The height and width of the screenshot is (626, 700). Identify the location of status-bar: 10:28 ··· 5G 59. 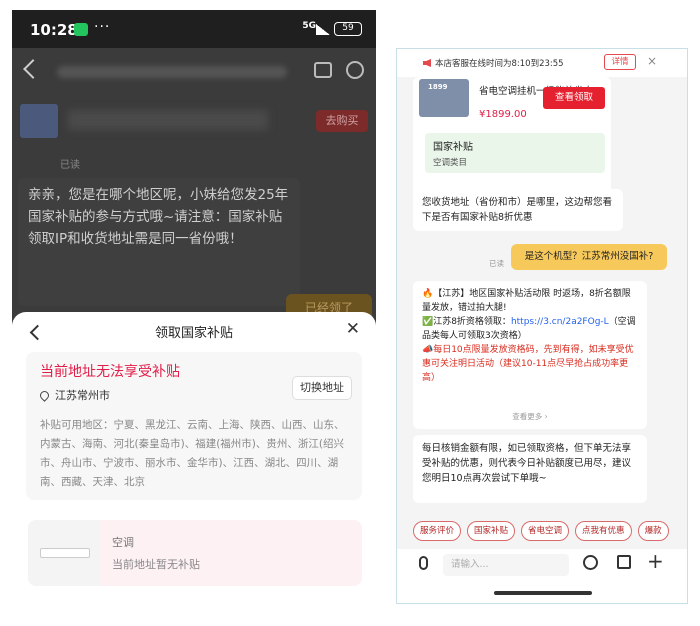
(194, 29).